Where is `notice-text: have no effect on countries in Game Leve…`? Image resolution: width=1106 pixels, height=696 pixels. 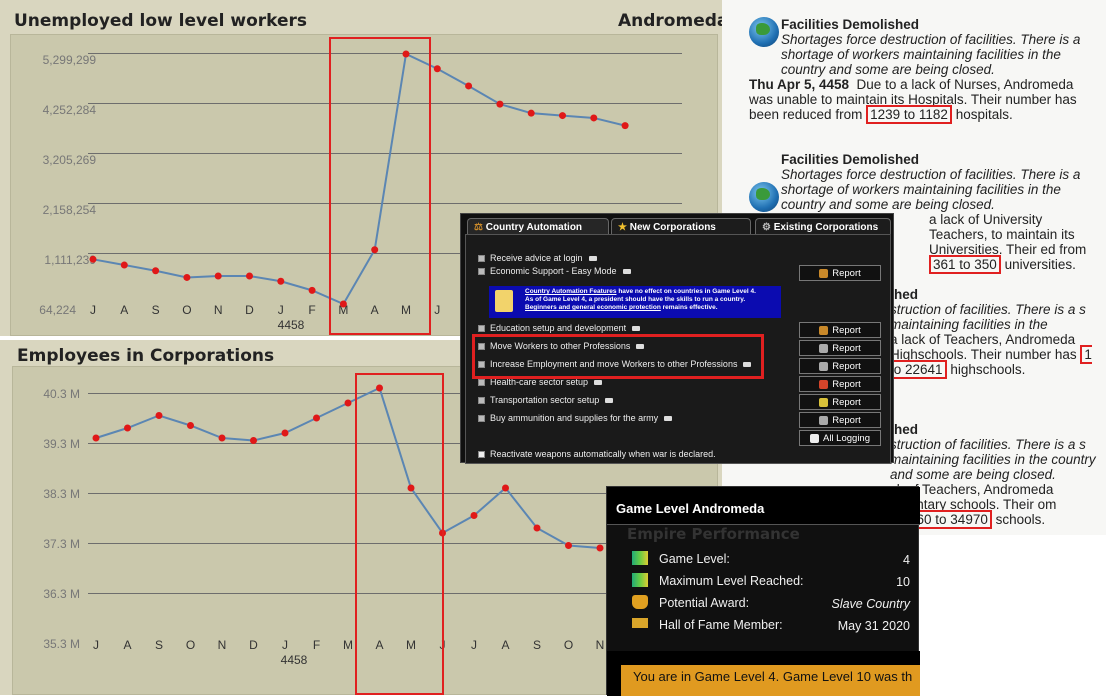 notice-text: have no effect on countries in Game Leve… is located at coordinates (687, 291).